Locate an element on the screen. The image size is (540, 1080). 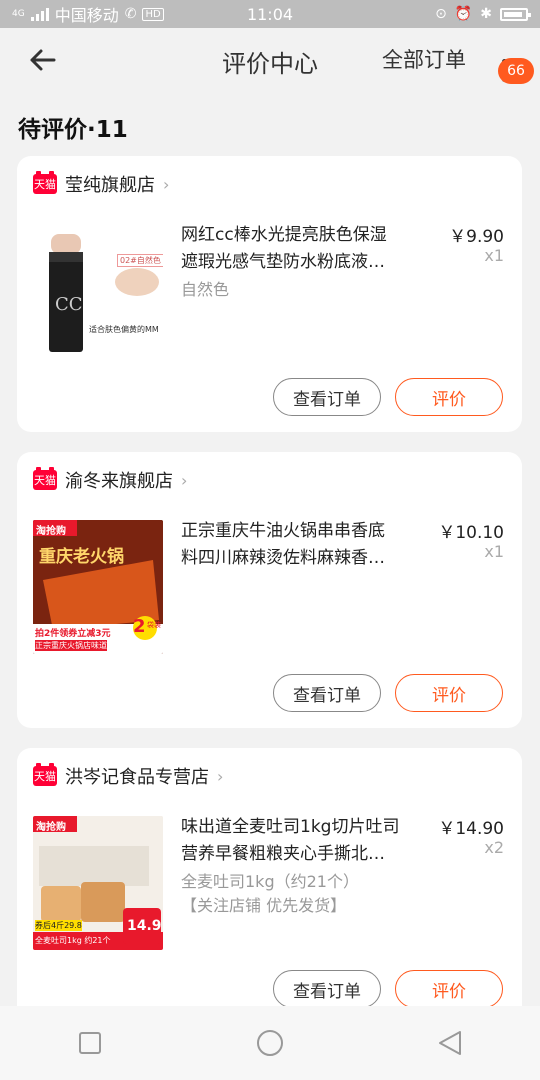
store-name: 洪岑记食品专营店 is located at coordinates (137, 777).